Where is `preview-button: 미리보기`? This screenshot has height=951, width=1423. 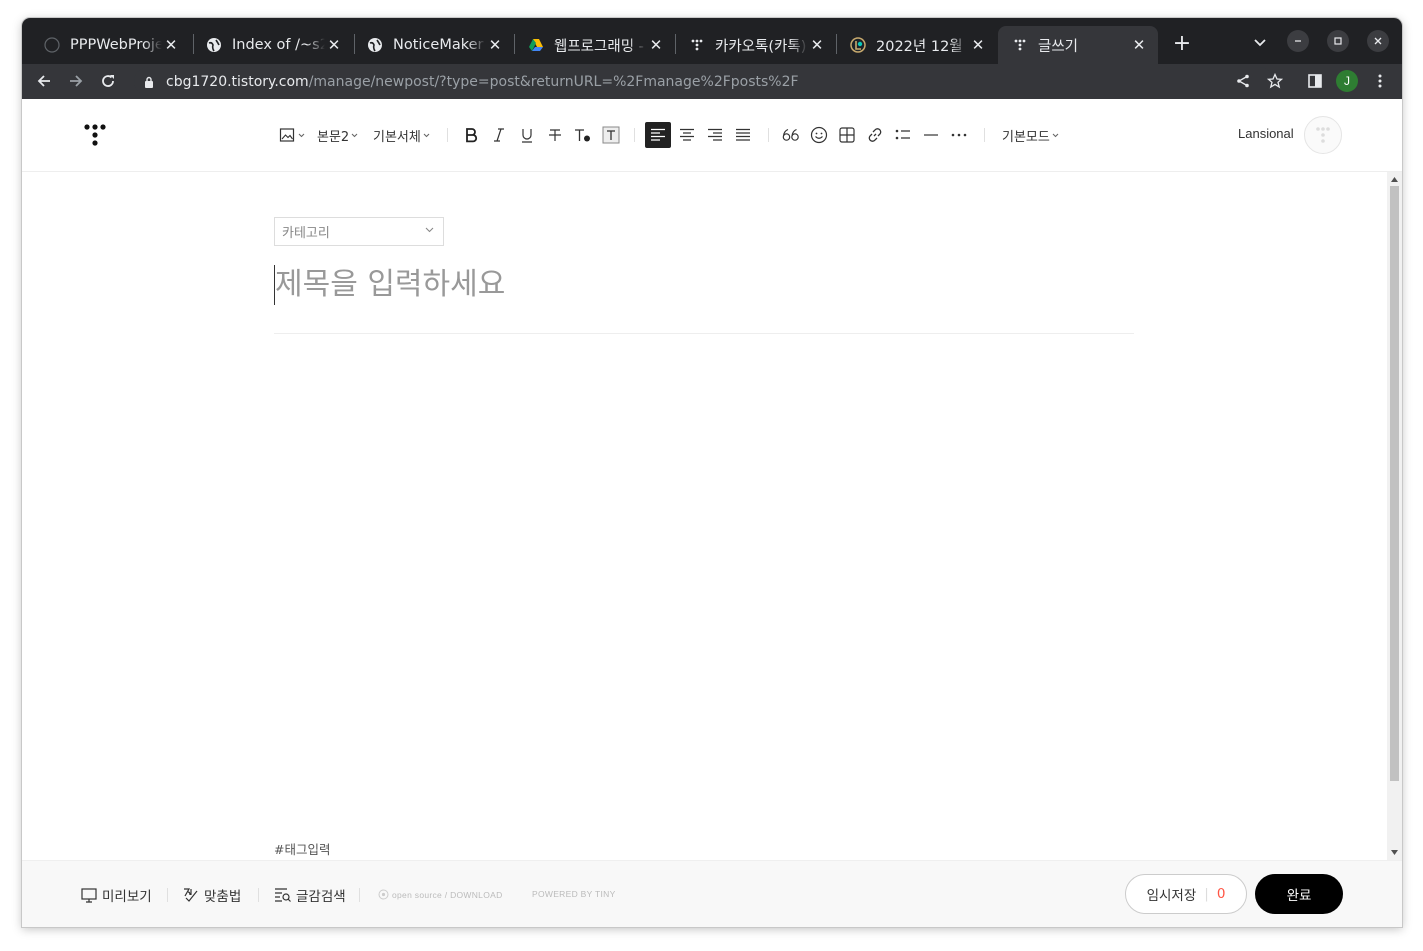
preview-button: 미리보기 is located at coordinates (116, 895).